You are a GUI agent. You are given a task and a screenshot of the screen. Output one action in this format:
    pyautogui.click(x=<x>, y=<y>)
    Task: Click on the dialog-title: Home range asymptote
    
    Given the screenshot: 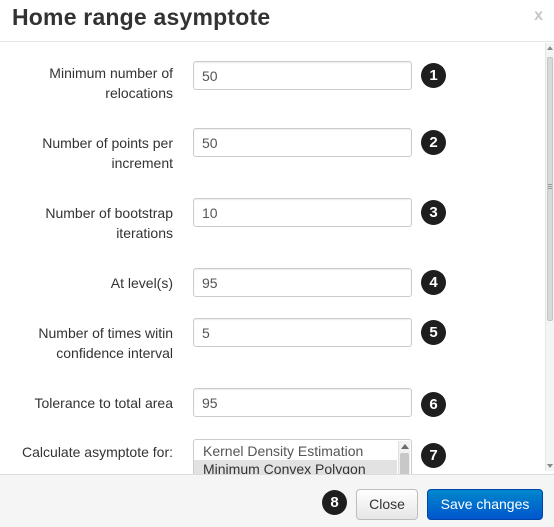 What is the action you would take?
    pyautogui.click(x=141, y=17)
    